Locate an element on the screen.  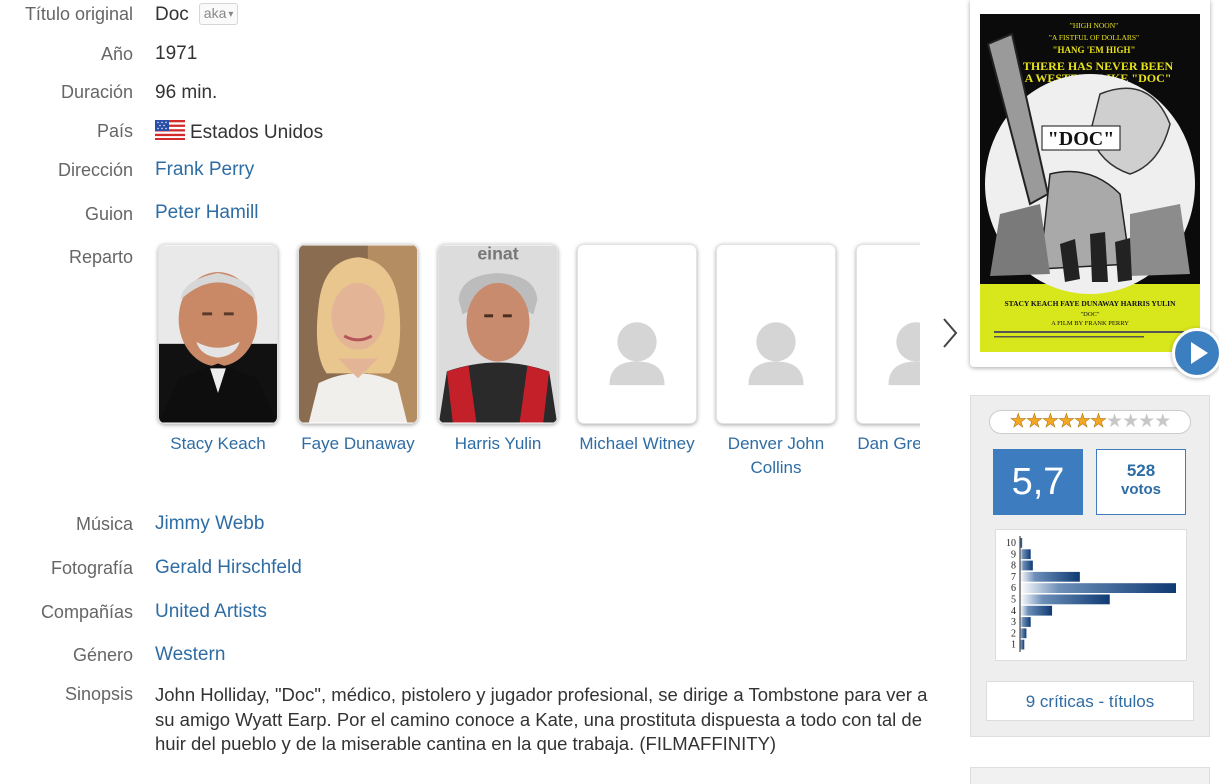
country-name: Estados Unidos is located at coordinates (257, 132).